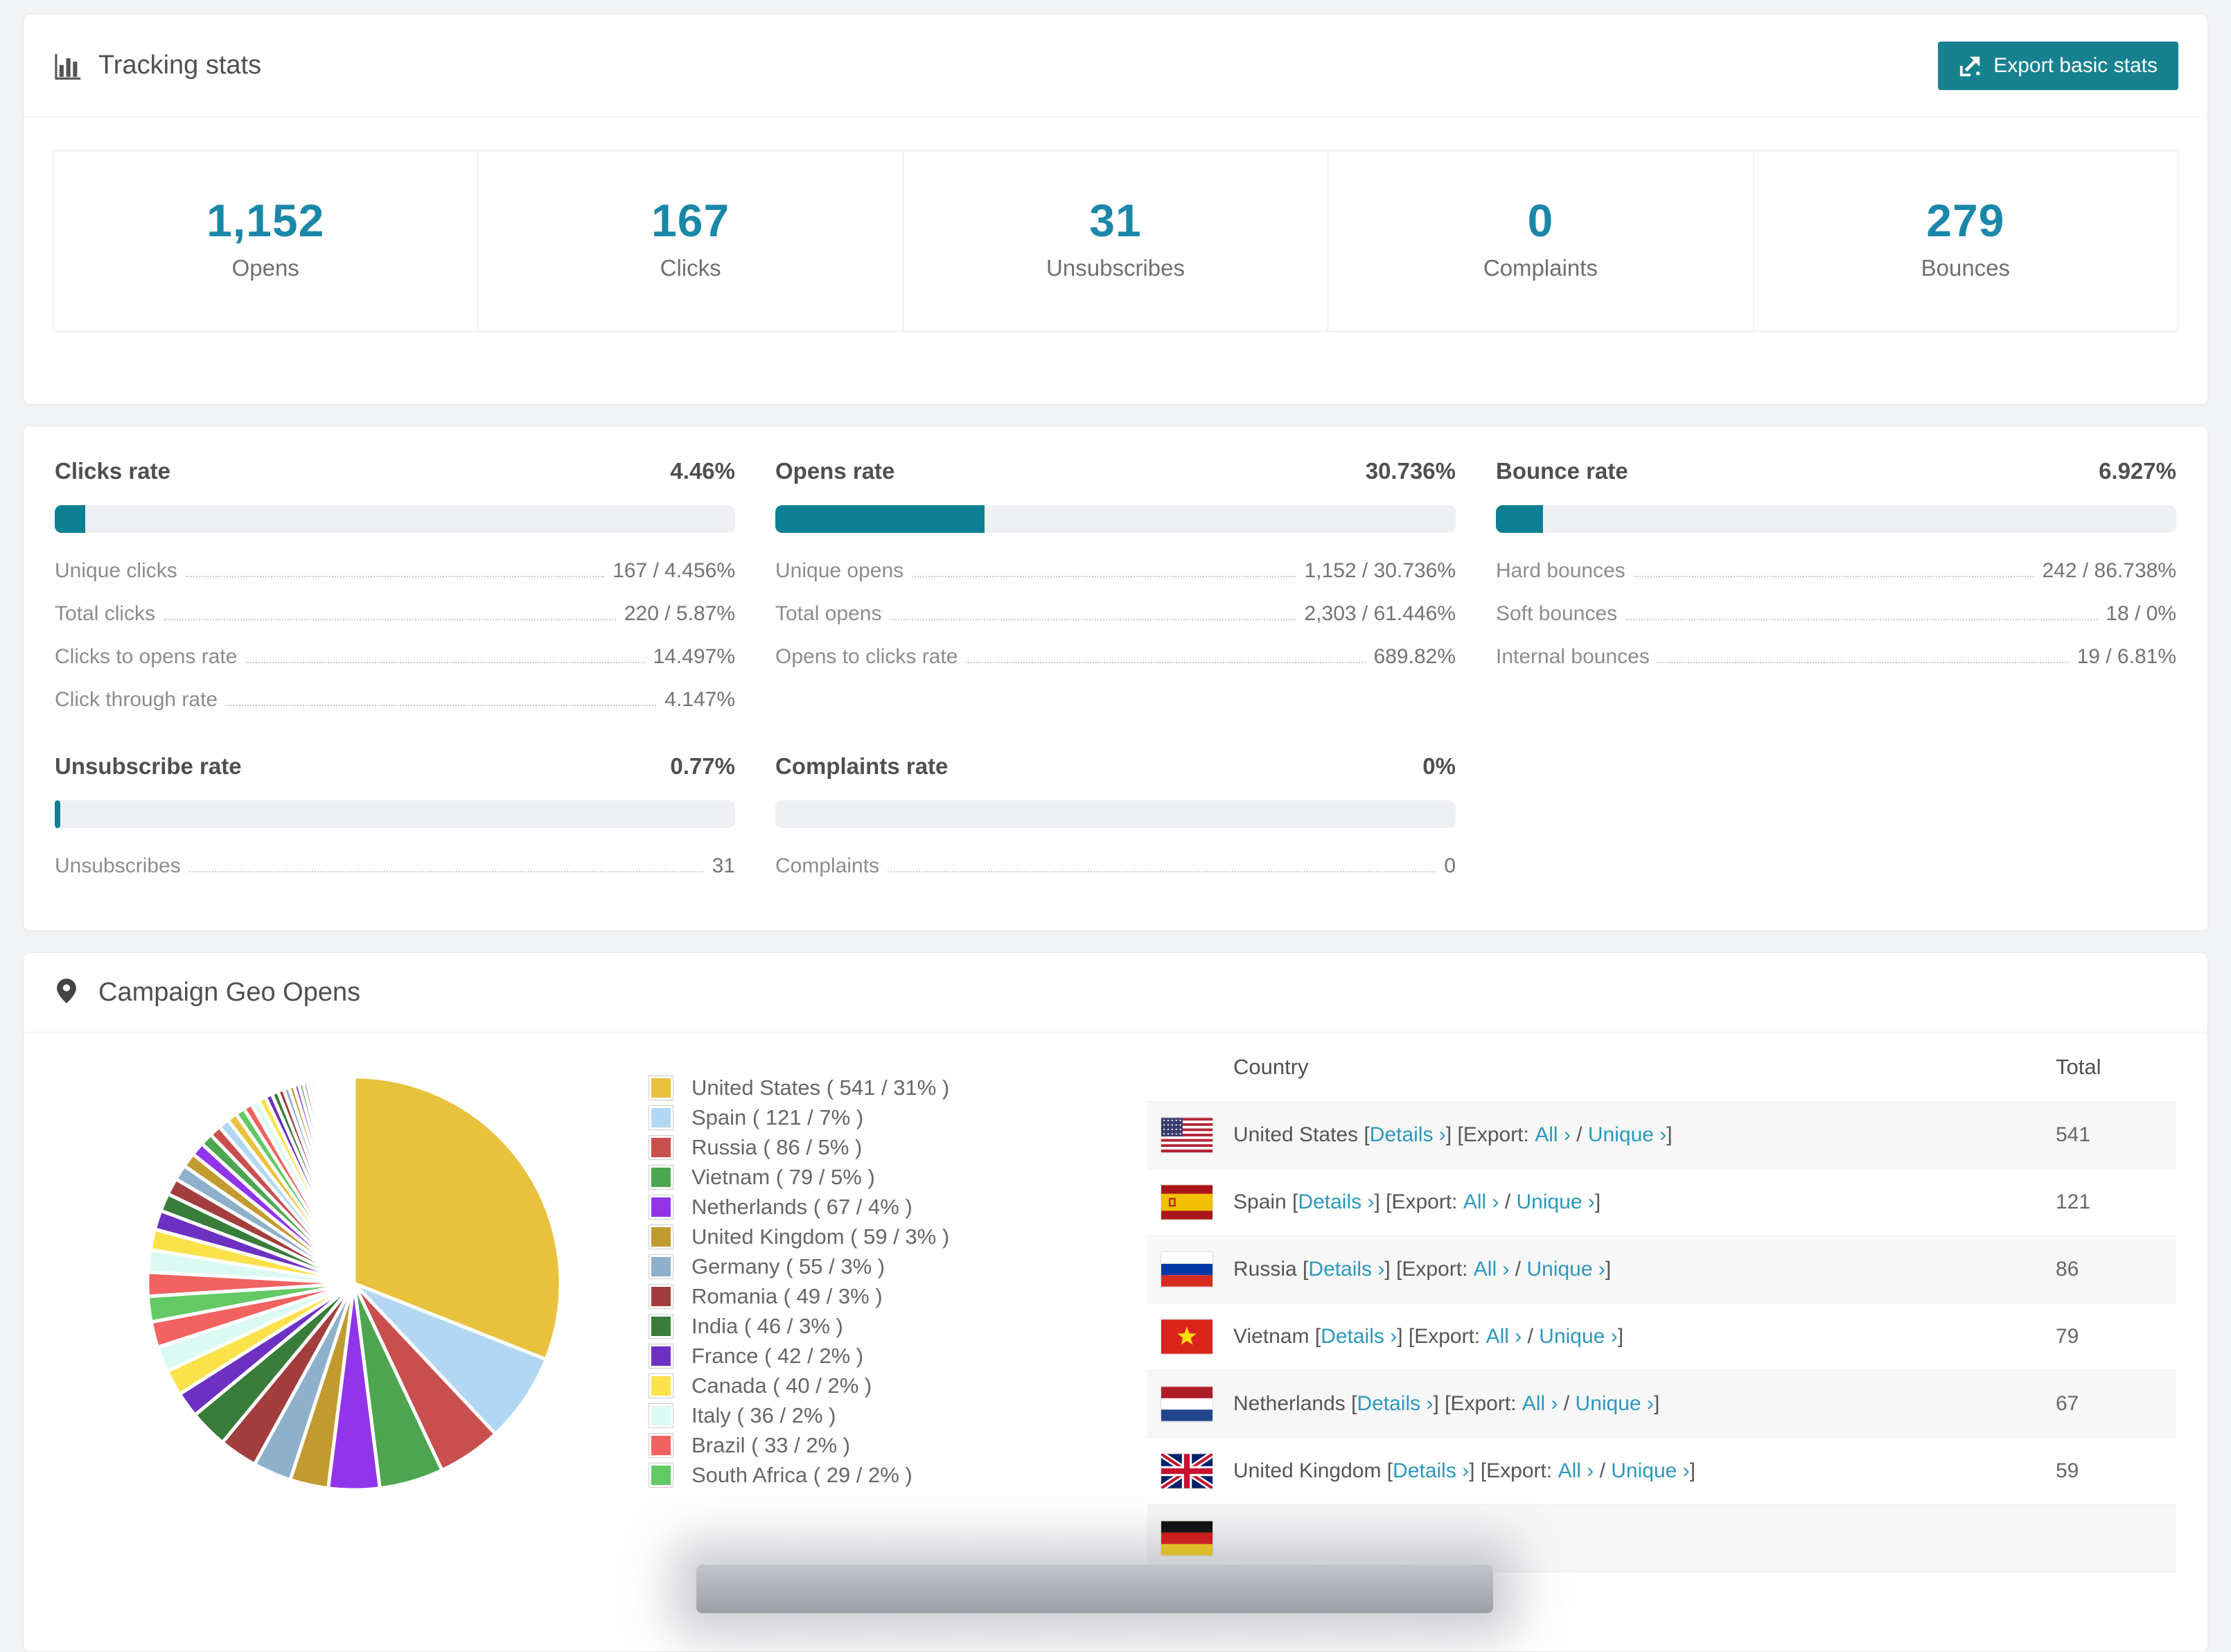 This screenshot has width=2231, height=1652. I want to click on legend-item: Canada ( 40 / 2% ), so click(799, 1385).